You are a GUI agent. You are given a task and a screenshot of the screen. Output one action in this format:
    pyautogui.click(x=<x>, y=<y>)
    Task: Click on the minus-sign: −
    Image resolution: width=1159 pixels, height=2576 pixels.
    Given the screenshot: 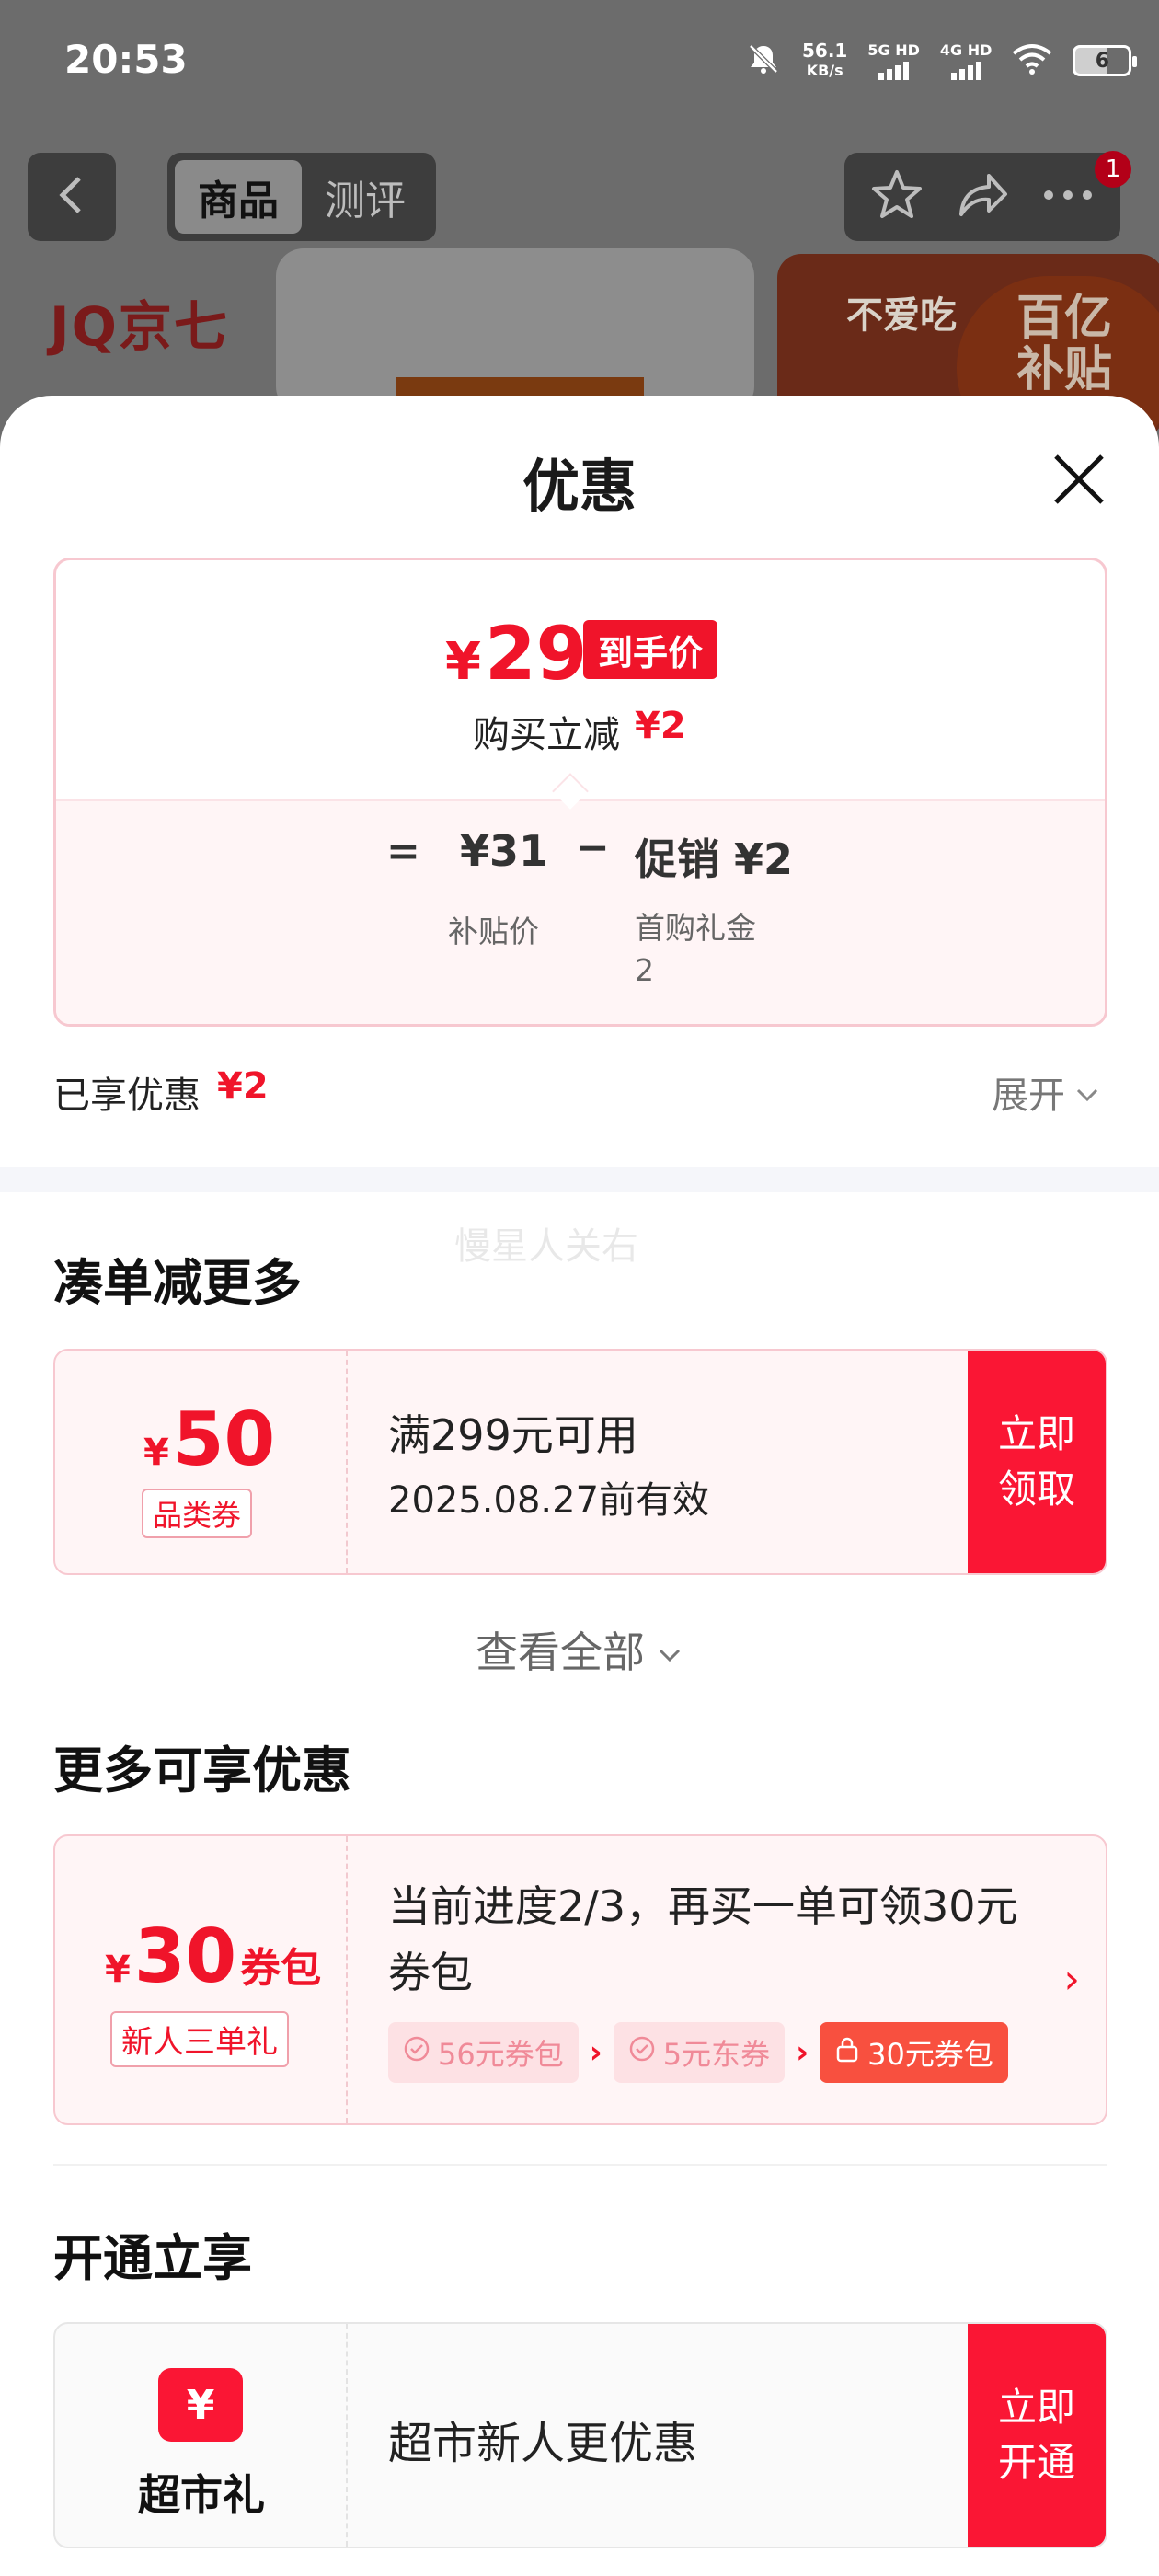 What is the action you would take?
    pyautogui.click(x=593, y=847)
    